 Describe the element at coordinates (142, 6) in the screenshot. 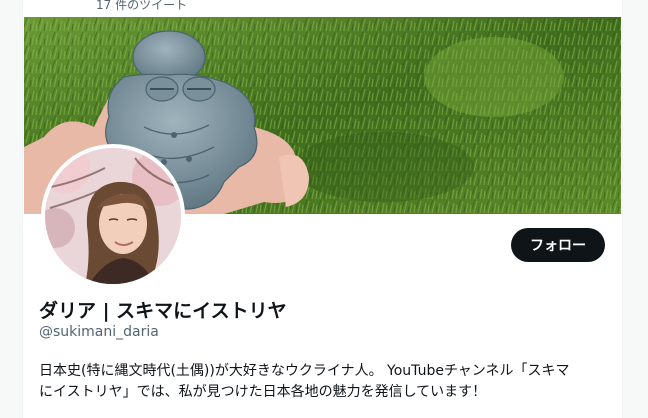

I see `tweet-count: 17 件のツイート` at that location.